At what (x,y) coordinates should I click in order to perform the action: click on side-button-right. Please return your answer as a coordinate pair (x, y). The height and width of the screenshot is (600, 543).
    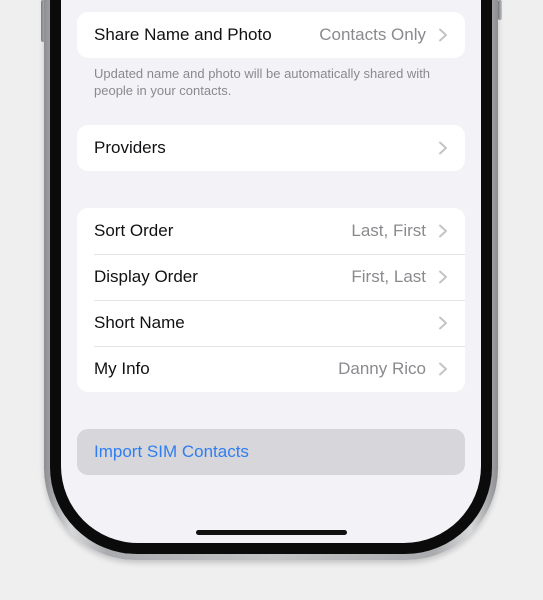
    Looking at the image, I should click on (500, 10).